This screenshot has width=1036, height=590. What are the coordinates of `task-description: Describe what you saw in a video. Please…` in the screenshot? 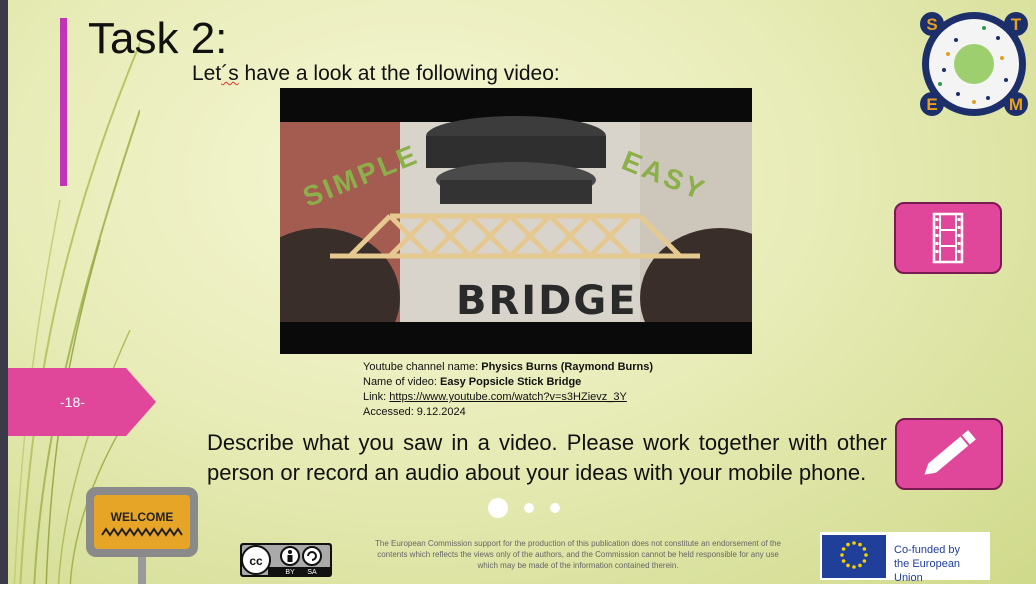 It's located at (547, 457).